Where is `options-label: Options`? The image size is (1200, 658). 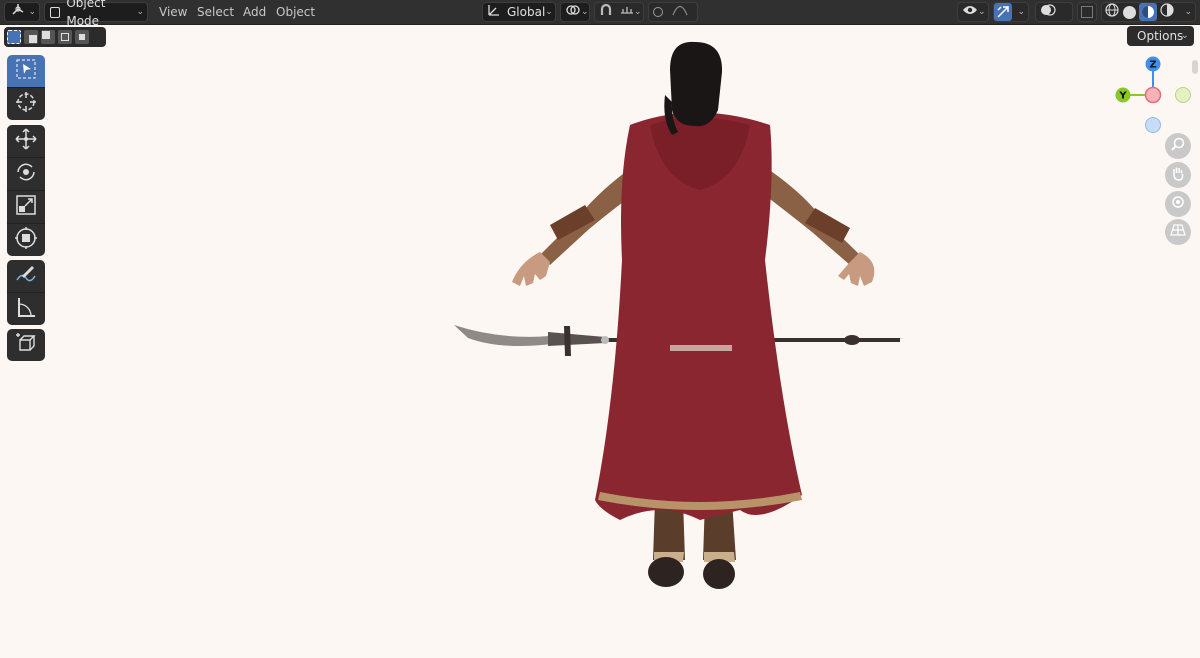
options-label: Options is located at coordinates (1160, 36).